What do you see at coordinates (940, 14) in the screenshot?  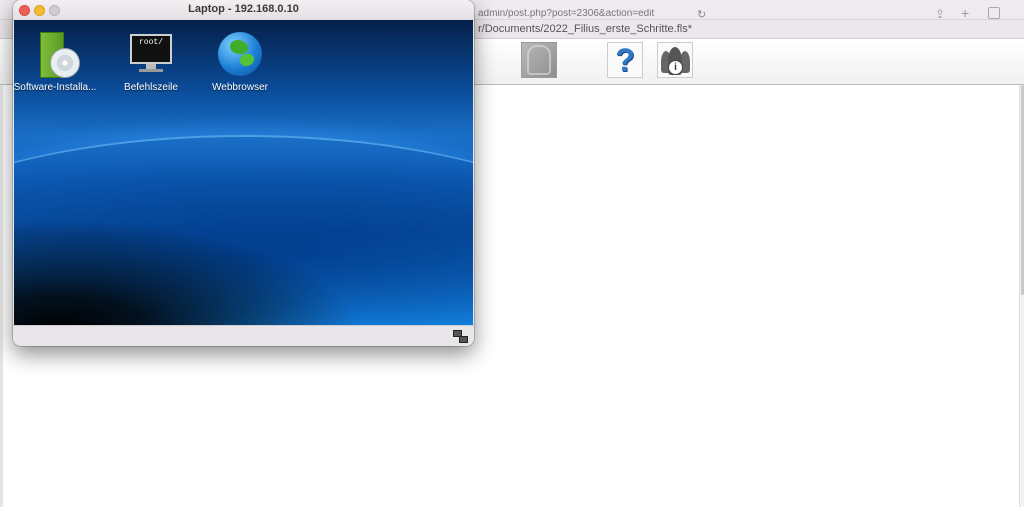 I see `share-icon: ⇪` at bounding box center [940, 14].